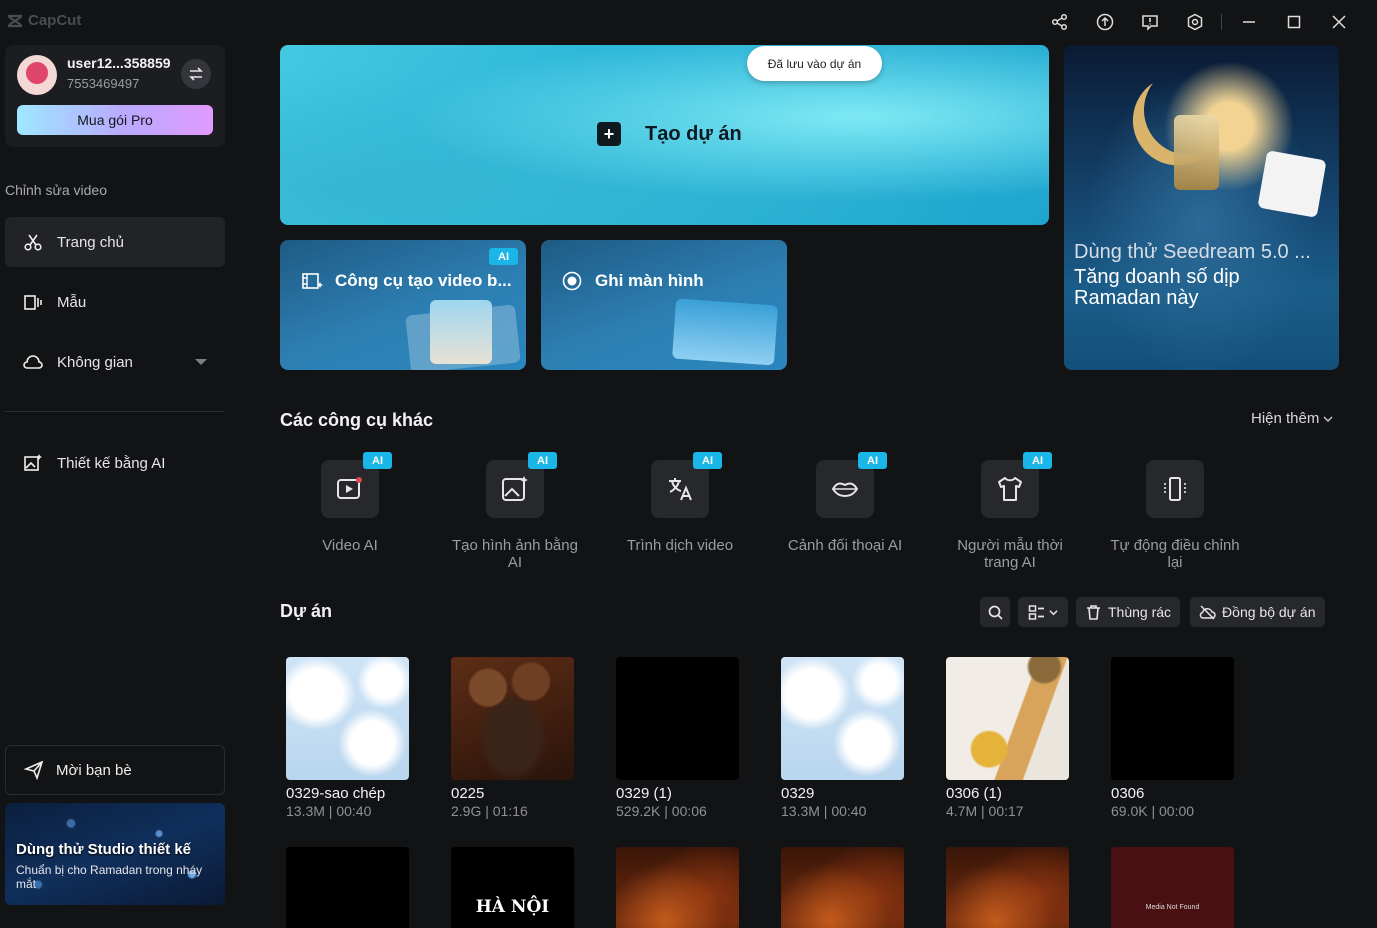  What do you see at coordinates (1140, 612) in the screenshot?
I see `trash-label: Thùng rác` at bounding box center [1140, 612].